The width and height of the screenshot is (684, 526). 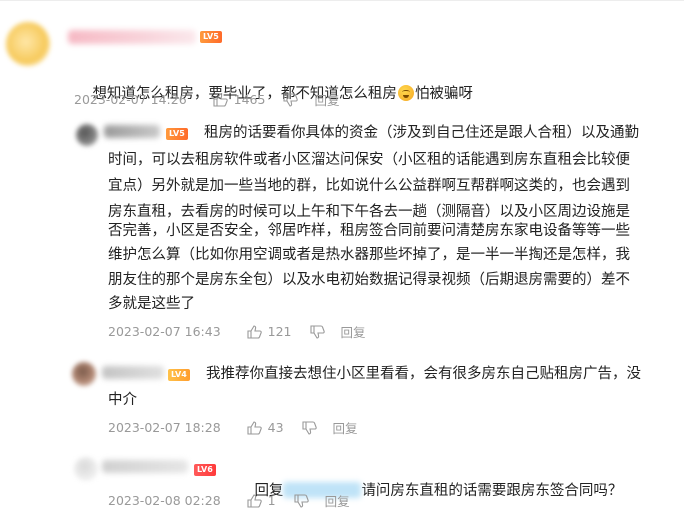 I want to click on comment-meta: 2023-02-08 02:28 1 回复, so click(x=229, y=500).